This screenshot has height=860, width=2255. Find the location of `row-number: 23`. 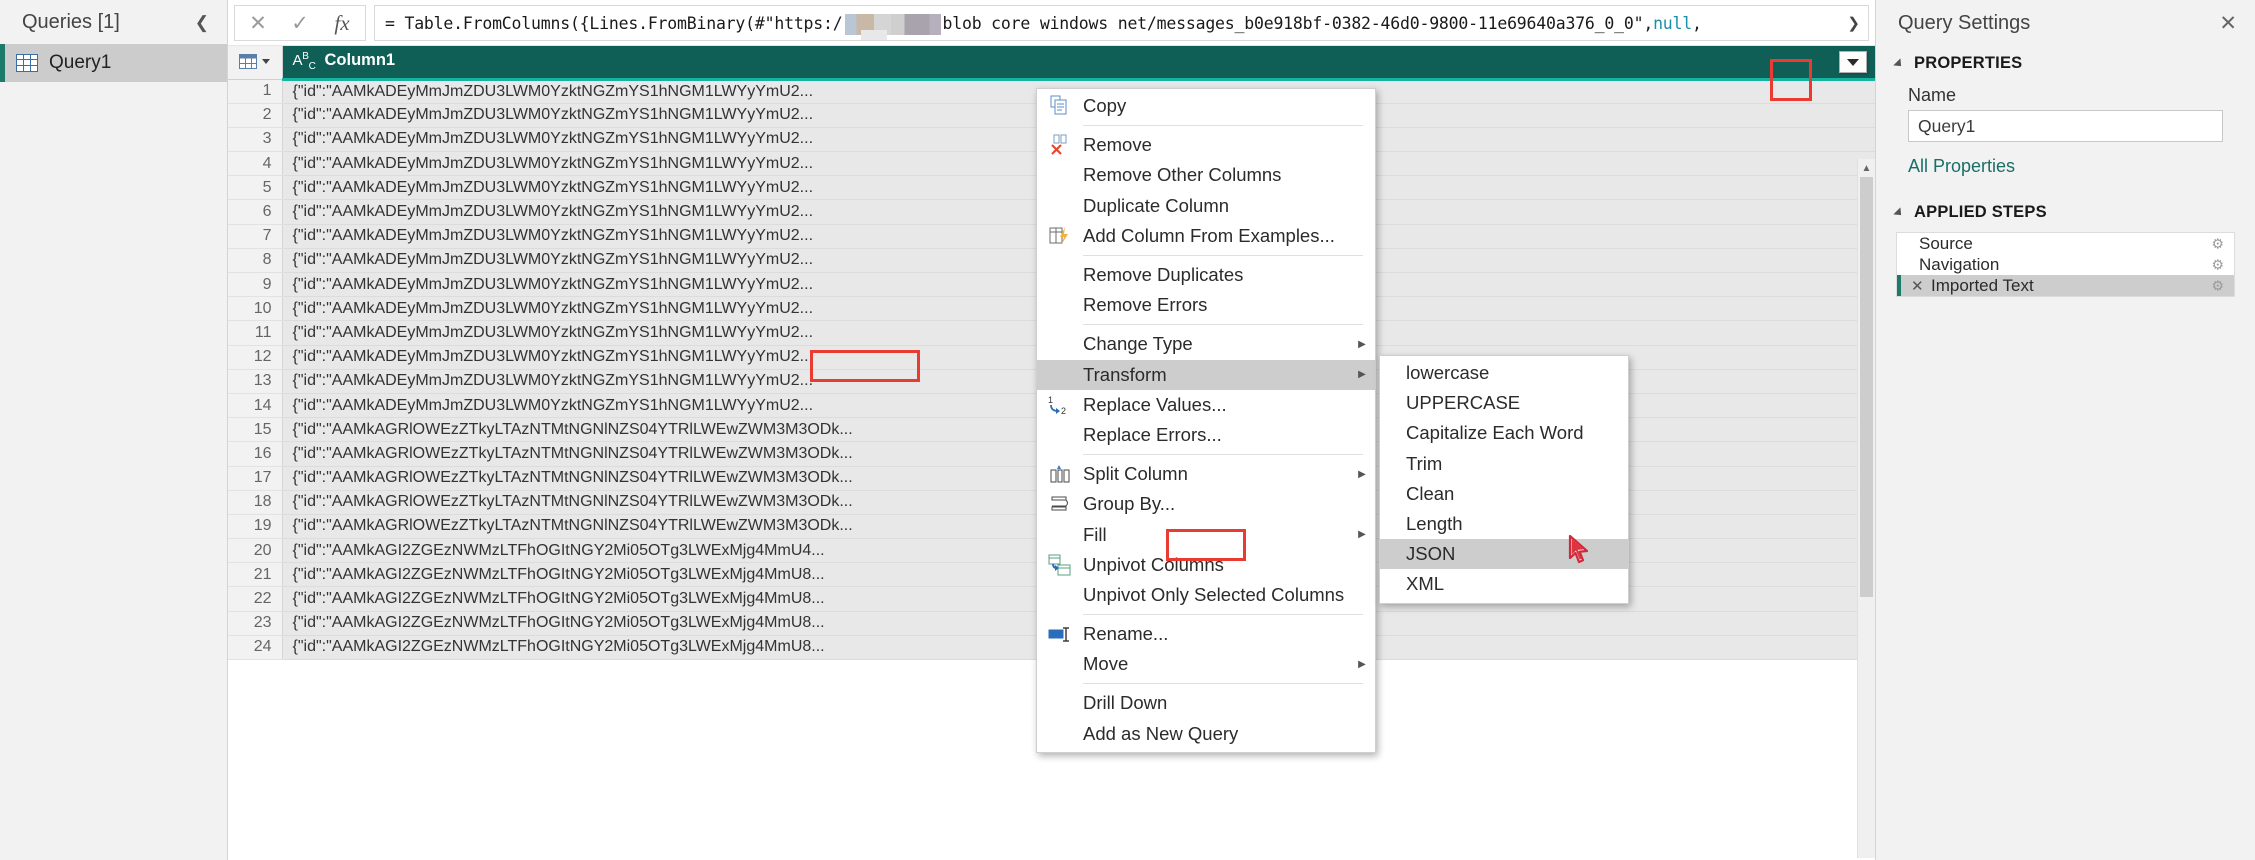

row-number: 23 is located at coordinates (255, 623).